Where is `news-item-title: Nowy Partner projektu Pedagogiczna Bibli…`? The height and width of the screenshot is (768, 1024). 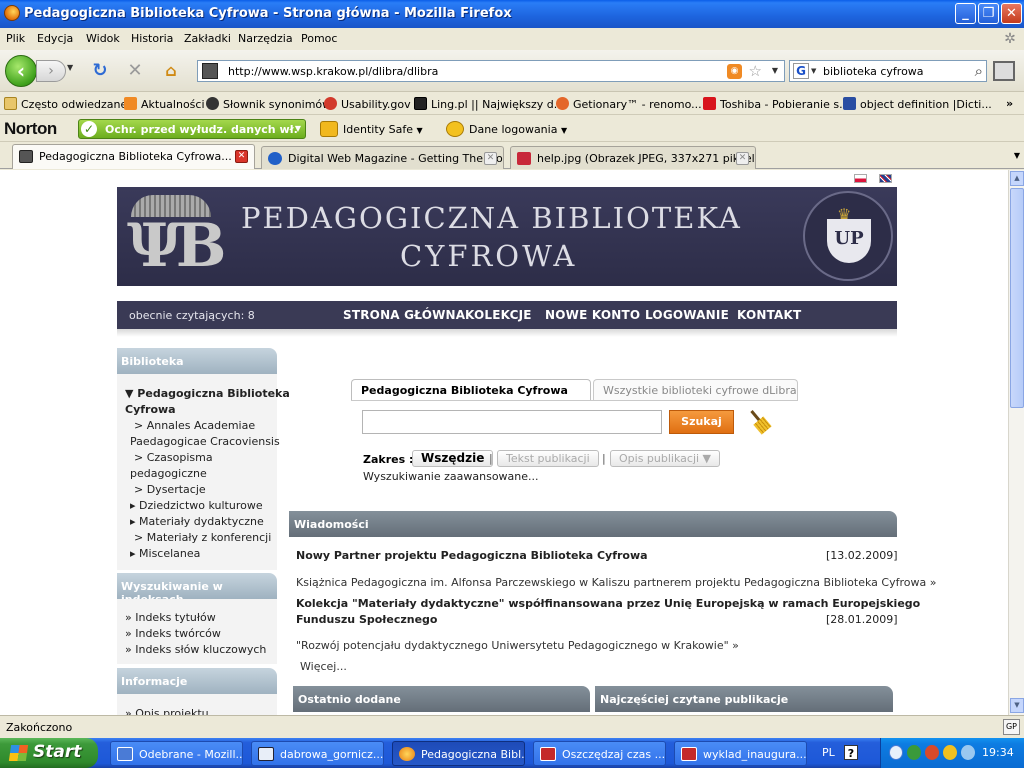 news-item-title: Nowy Partner projektu Pedagogiczna Bibli… is located at coordinates (472, 555).